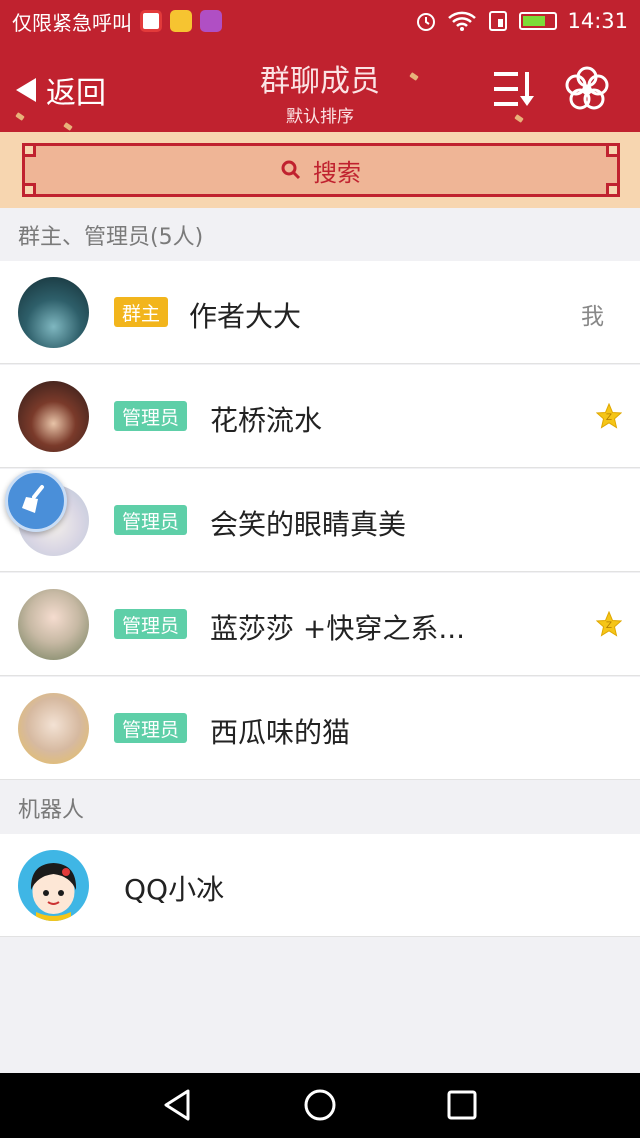 The width and height of the screenshot is (640, 1138). I want to click on section-header-bots: 机器人, so click(320, 807).